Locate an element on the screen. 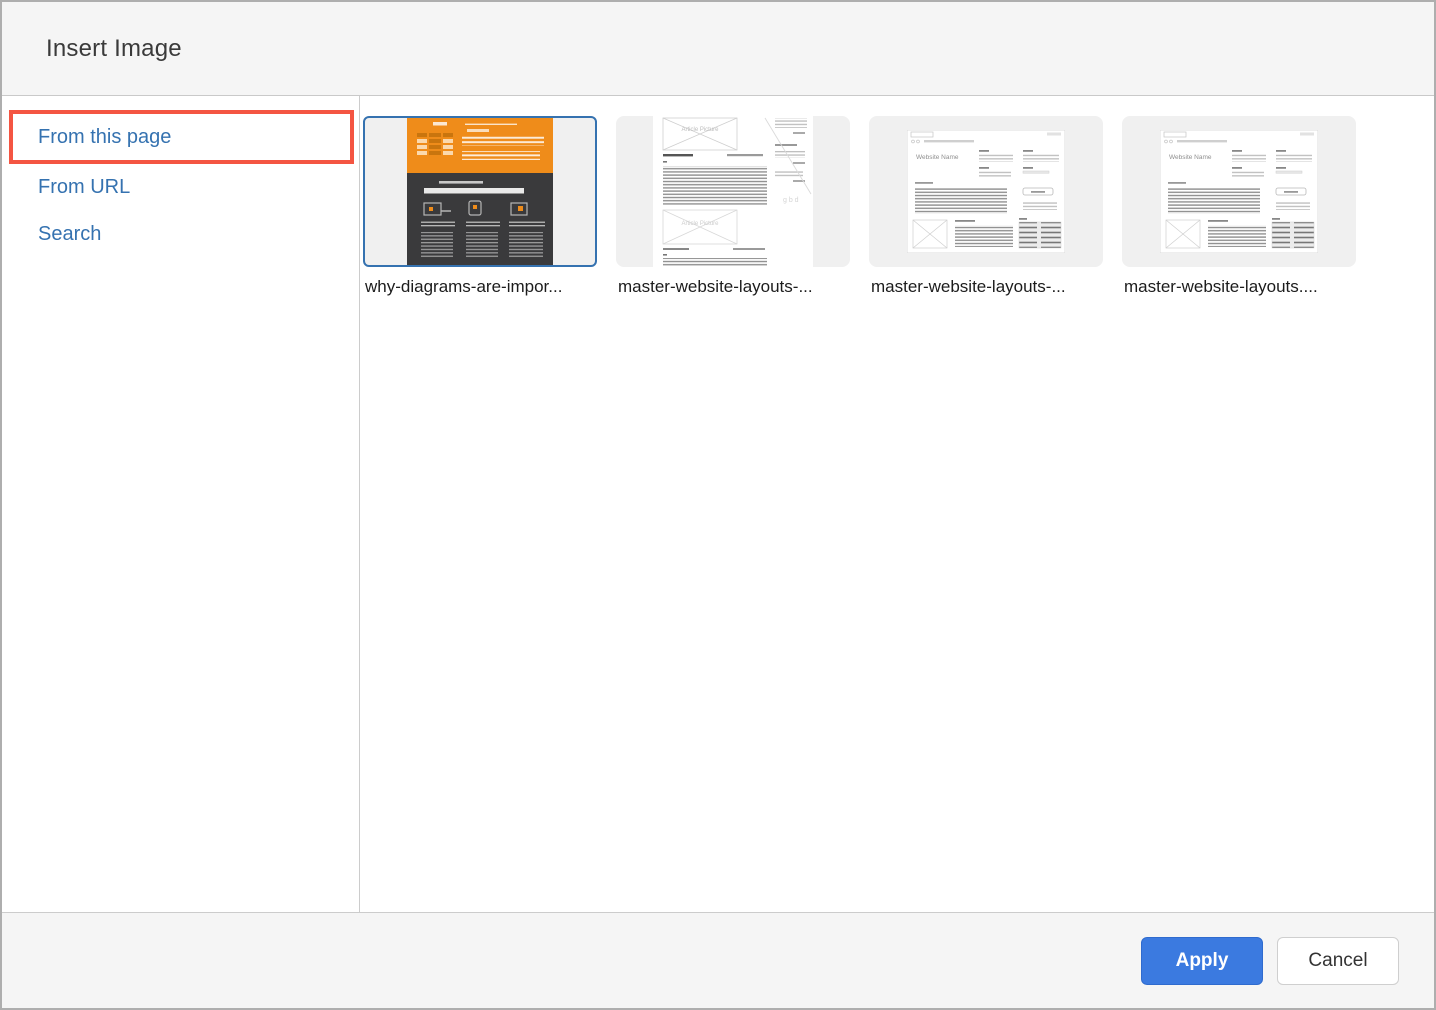 This screenshot has height=1010, width=1436. article-wireframe-preview: Article Picture Article Picture g b d is located at coordinates (733, 191).